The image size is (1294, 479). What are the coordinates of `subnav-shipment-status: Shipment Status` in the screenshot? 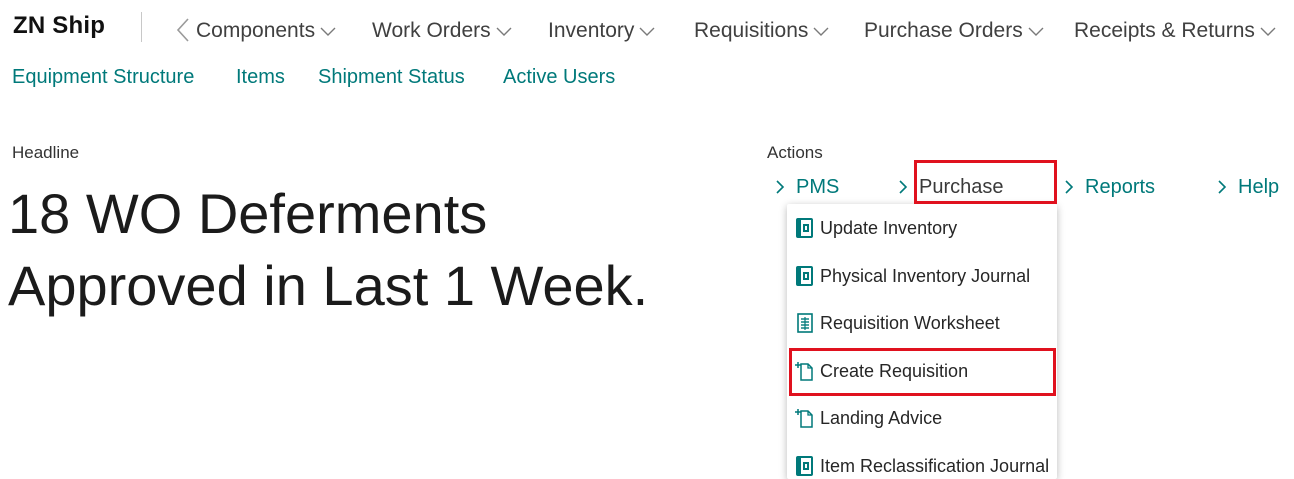 It's located at (391, 77).